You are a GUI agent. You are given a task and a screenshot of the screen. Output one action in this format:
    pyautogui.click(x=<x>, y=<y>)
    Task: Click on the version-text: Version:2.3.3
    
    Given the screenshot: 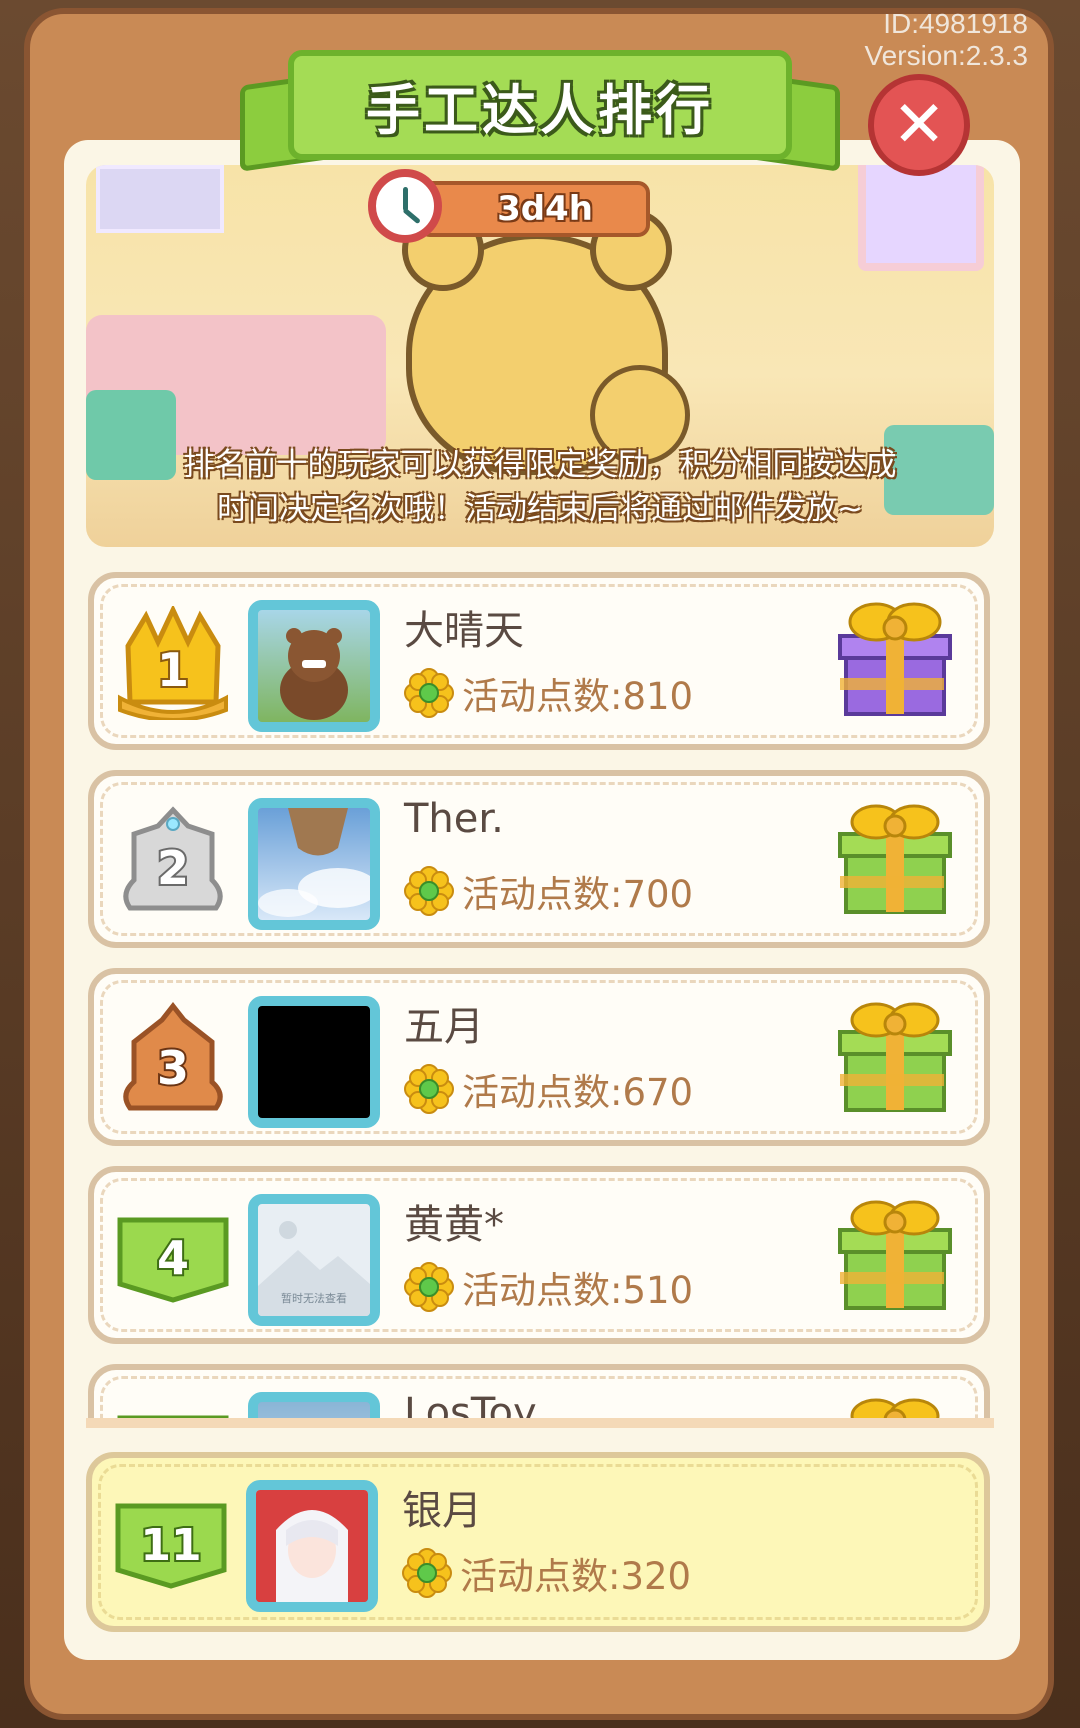 What is the action you would take?
    pyautogui.click(x=946, y=55)
    